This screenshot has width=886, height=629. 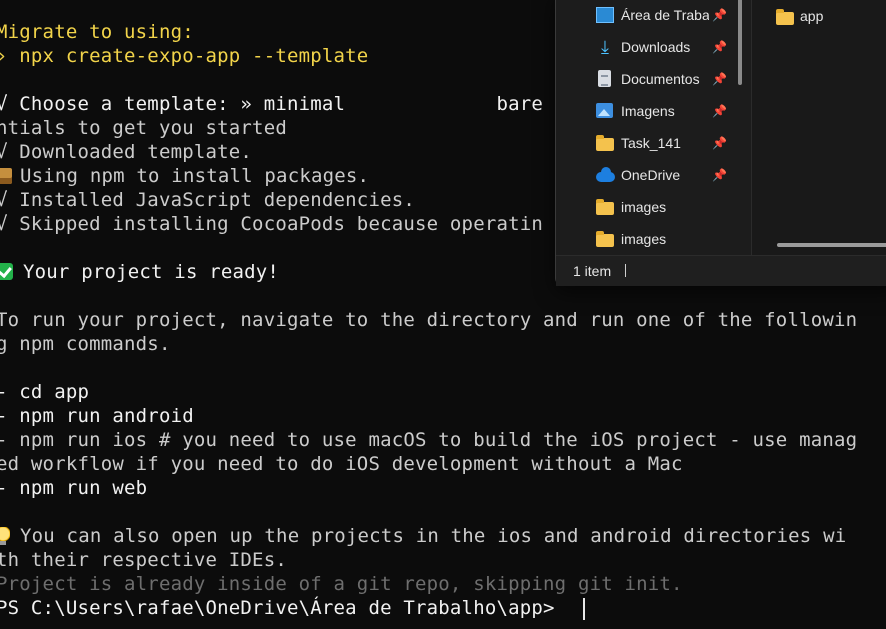 What do you see at coordinates (604, 78) in the screenshot?
I see `document-icon` at bounding box center [604, 78].